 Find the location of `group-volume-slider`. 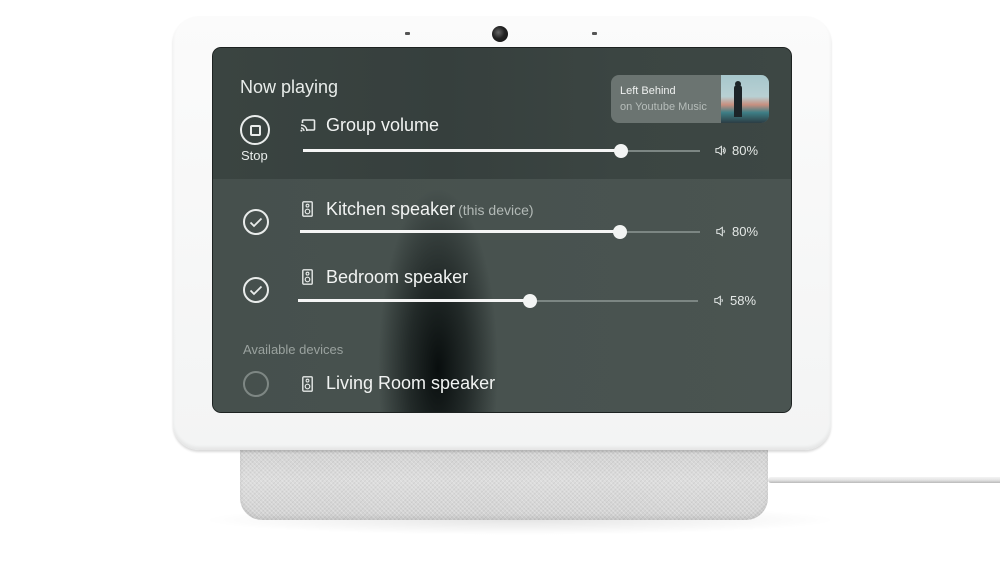

group-volume-slider is located at coordinates (501, 151).